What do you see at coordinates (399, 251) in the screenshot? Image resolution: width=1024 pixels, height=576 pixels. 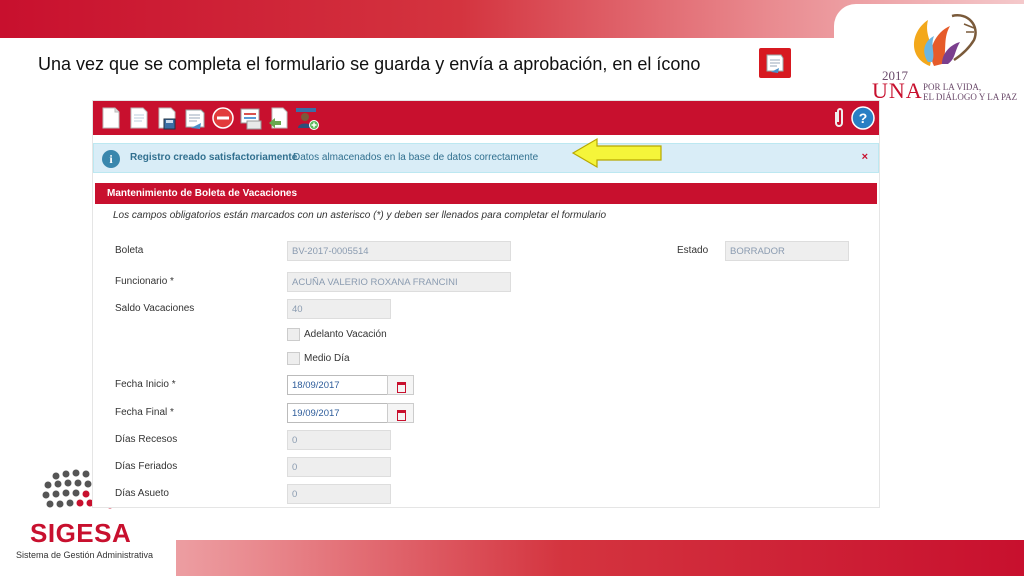 I see `boleta-field: BV-2017-0005514` at bounding box center [399, 251].